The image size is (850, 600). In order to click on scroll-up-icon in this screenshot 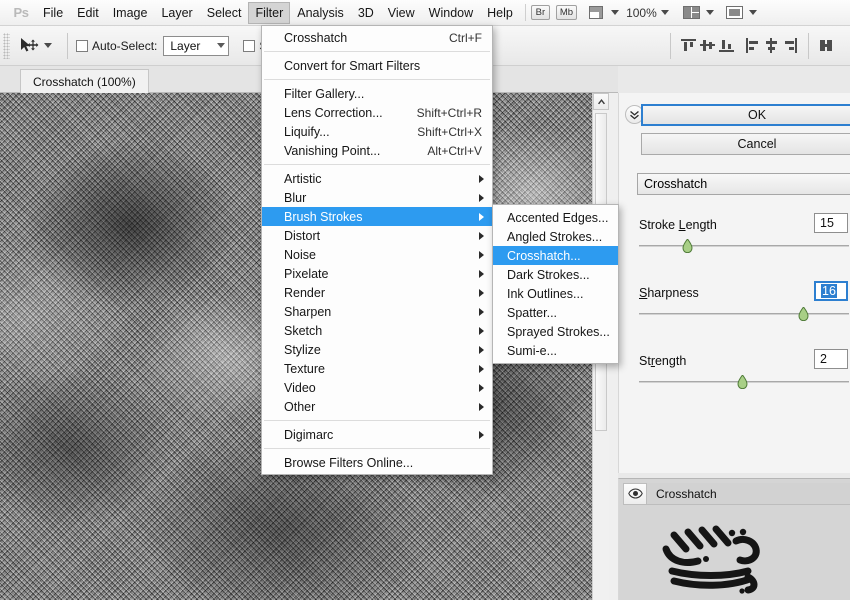, I will do `click(601, 101)`.